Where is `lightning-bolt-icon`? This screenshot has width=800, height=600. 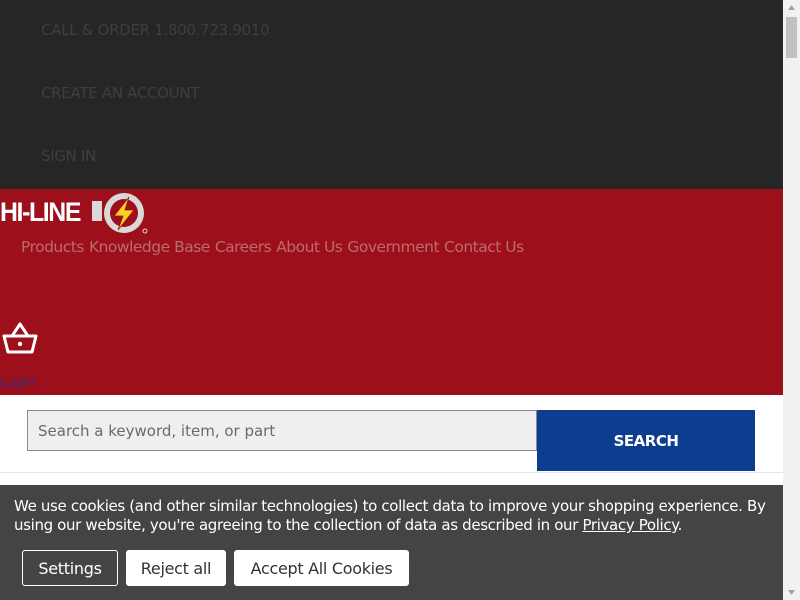 lightning-bolt-icon is located at coordinates (120, 213).